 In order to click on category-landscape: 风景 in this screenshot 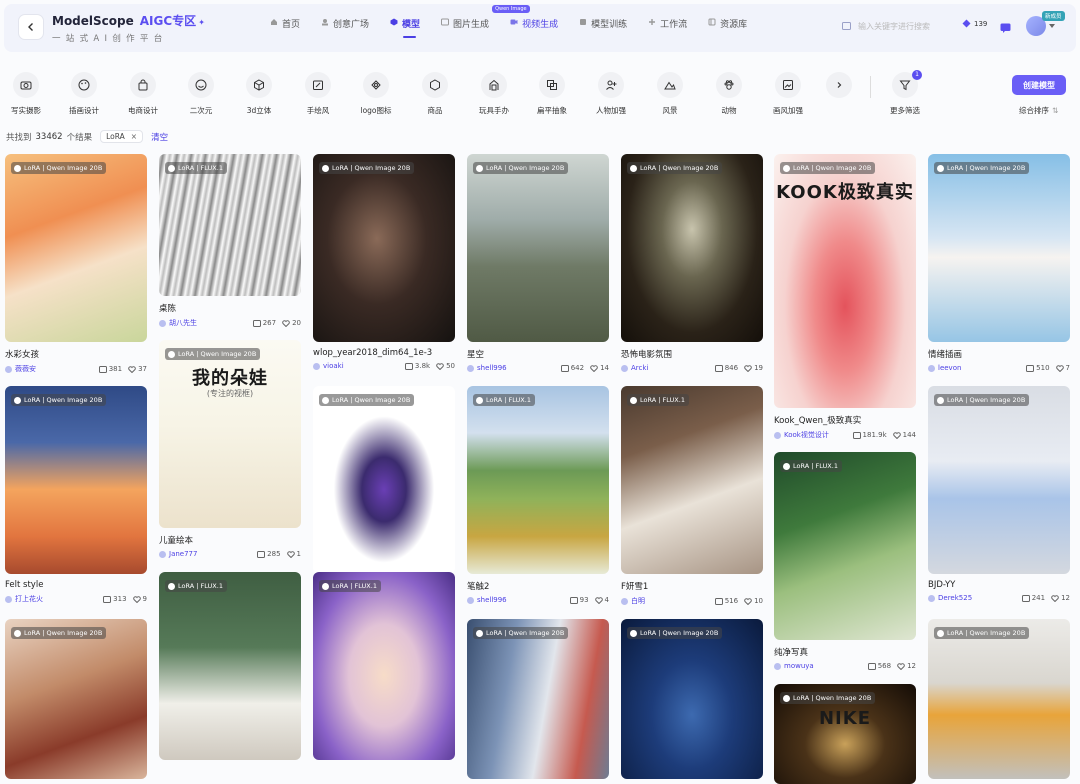, I will do `click(670, 94)`.